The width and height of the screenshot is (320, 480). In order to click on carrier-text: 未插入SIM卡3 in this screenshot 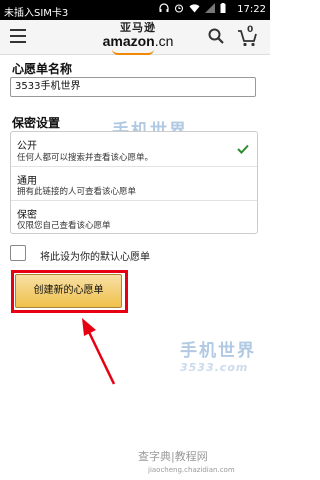, I will do `click(36, 13)`.